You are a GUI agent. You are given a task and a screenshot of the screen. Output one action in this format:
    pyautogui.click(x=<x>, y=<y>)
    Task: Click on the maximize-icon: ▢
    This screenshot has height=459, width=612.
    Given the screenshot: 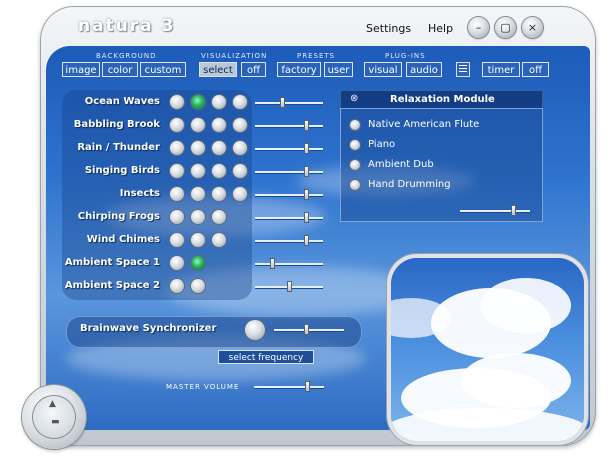 What is the action you would take?
    pyautogui.click(x=505, y=27)
    